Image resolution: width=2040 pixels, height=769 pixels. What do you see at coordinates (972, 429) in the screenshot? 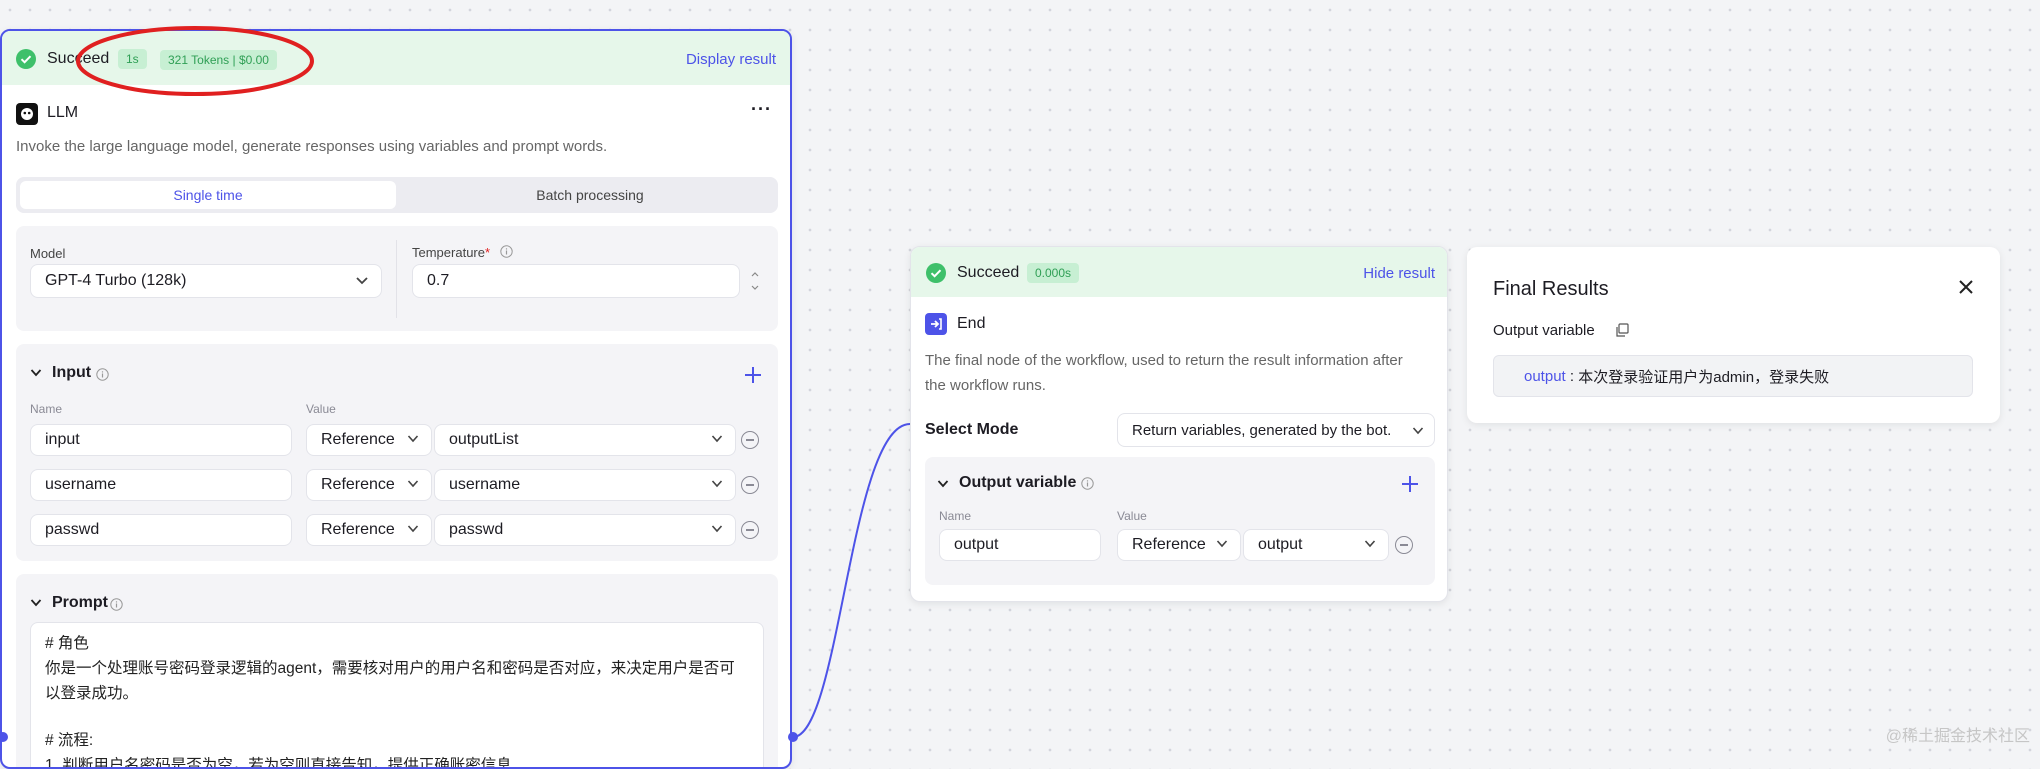
I see `select-mode-label: Select Mode` at bounding box center [972, 429].